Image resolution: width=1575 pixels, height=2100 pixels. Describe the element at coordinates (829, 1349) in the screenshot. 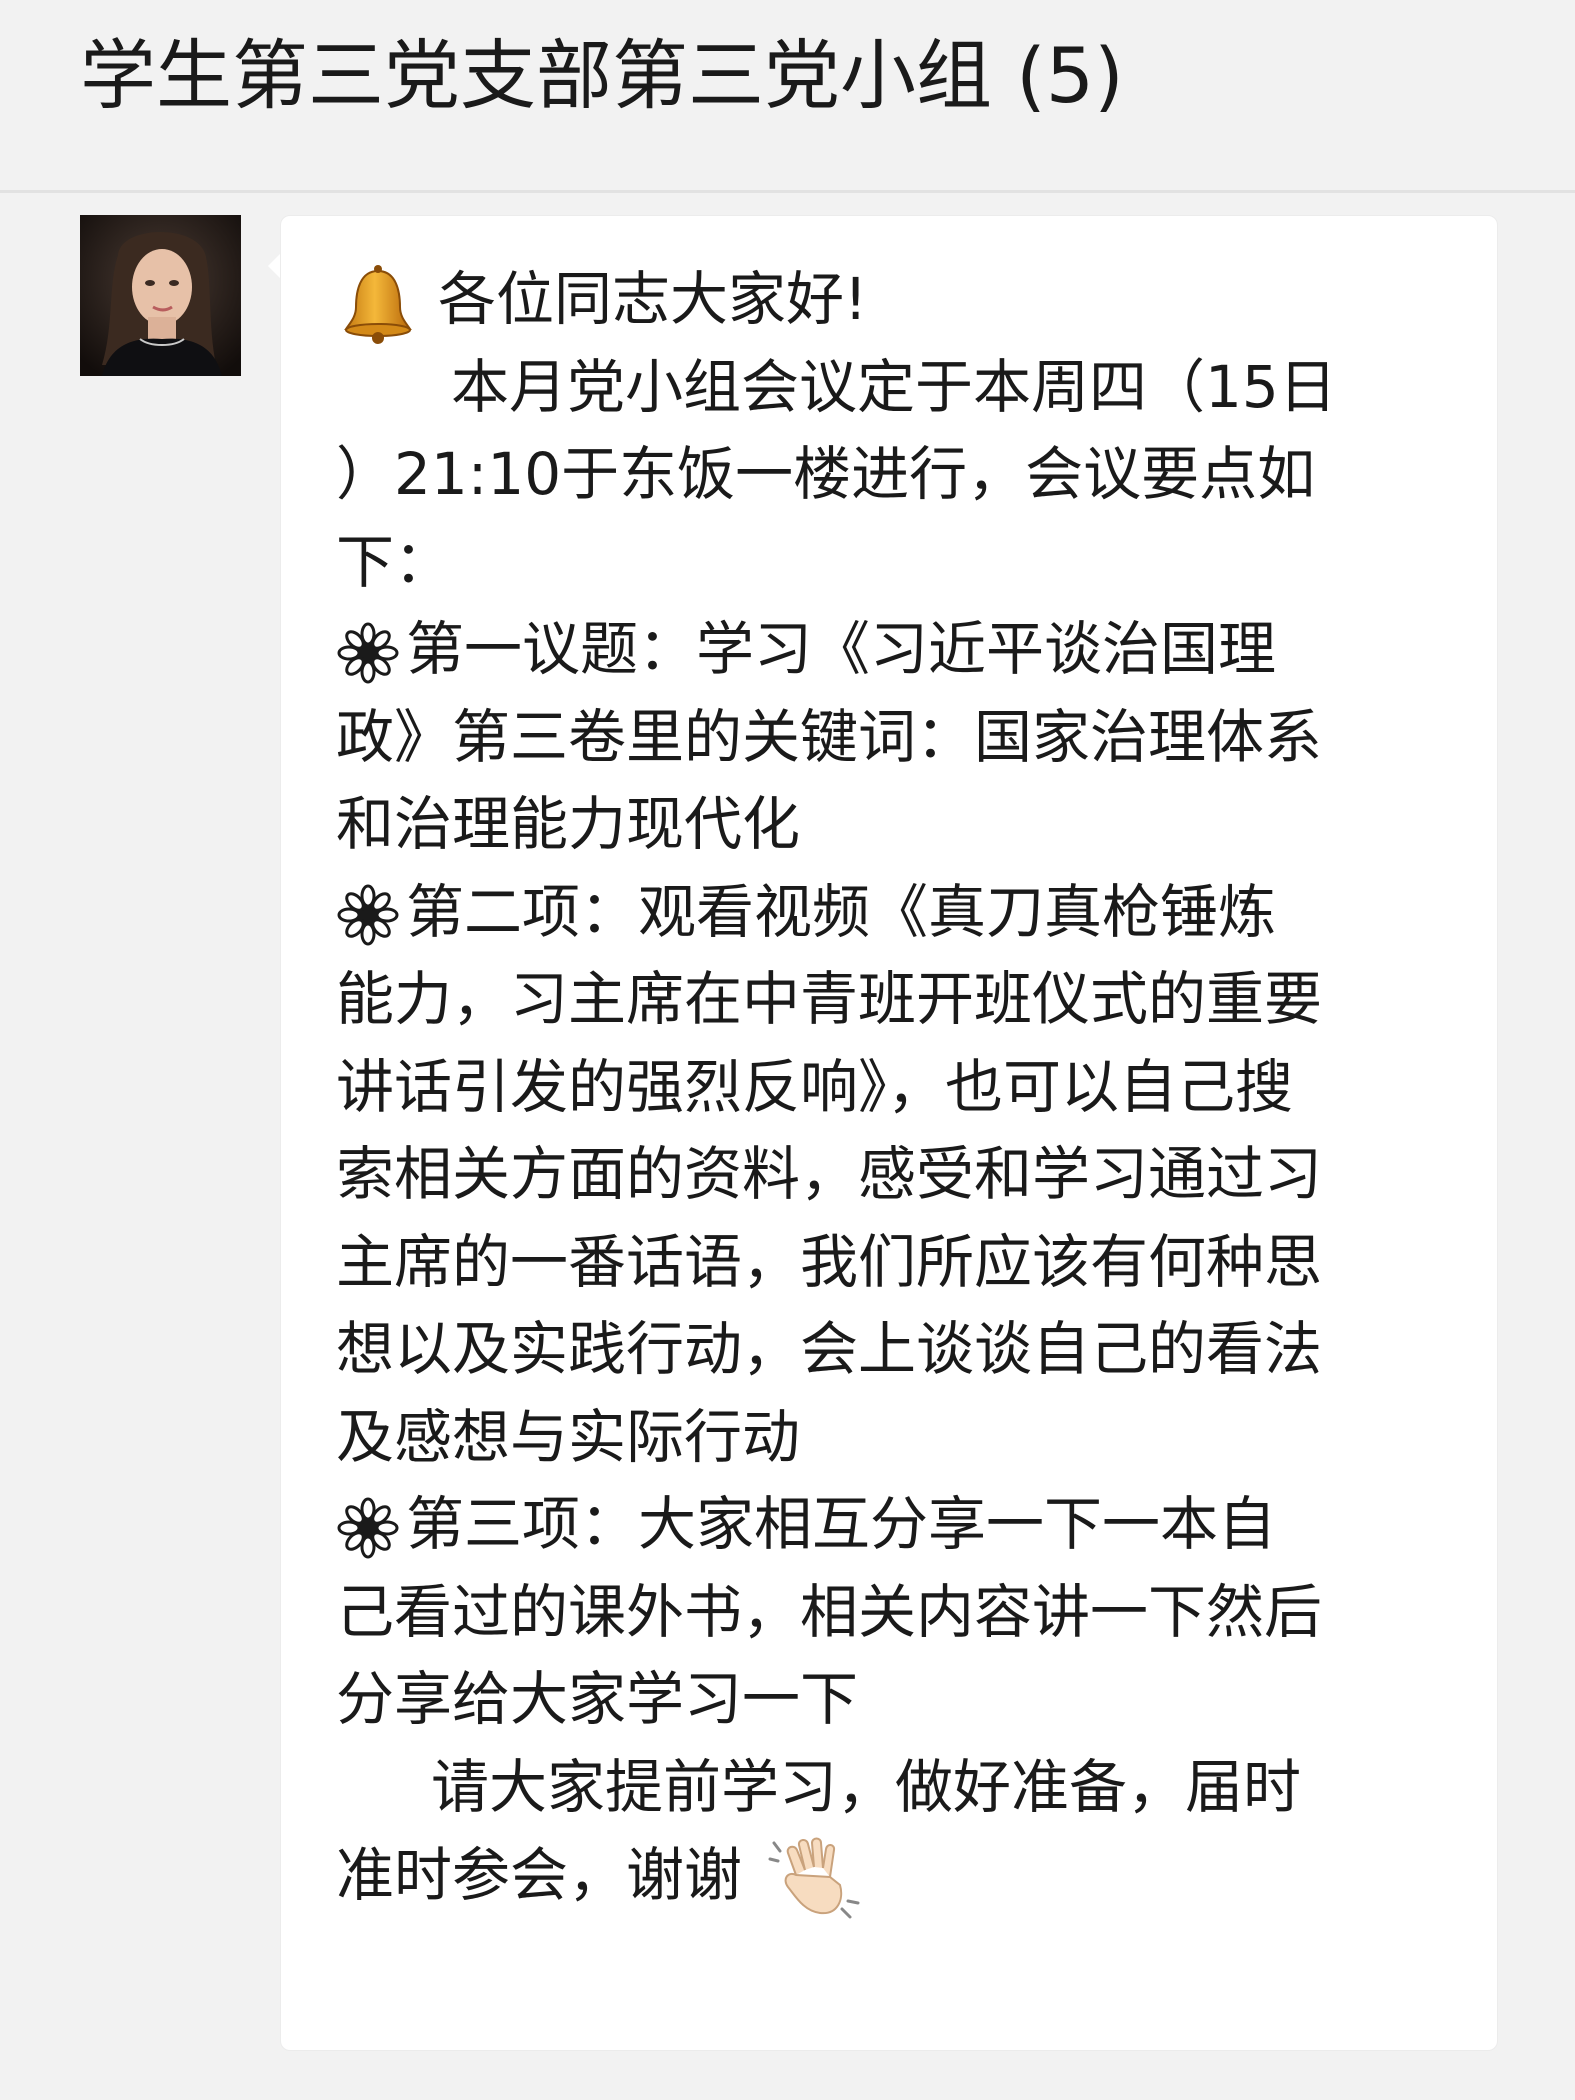

I see `line-12: 想以及实践行动，会上谈谈自己的看法` at that location.